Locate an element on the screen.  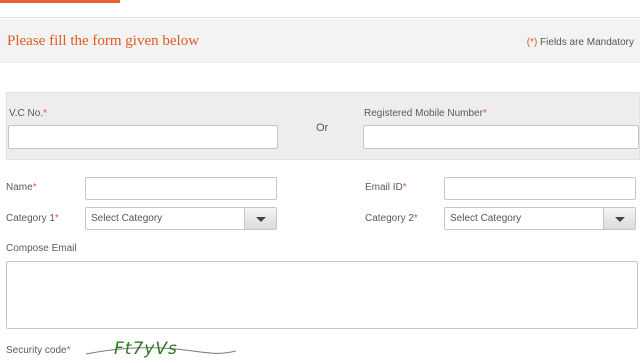
name-label-text: Name is located at coordinates (19, 187).